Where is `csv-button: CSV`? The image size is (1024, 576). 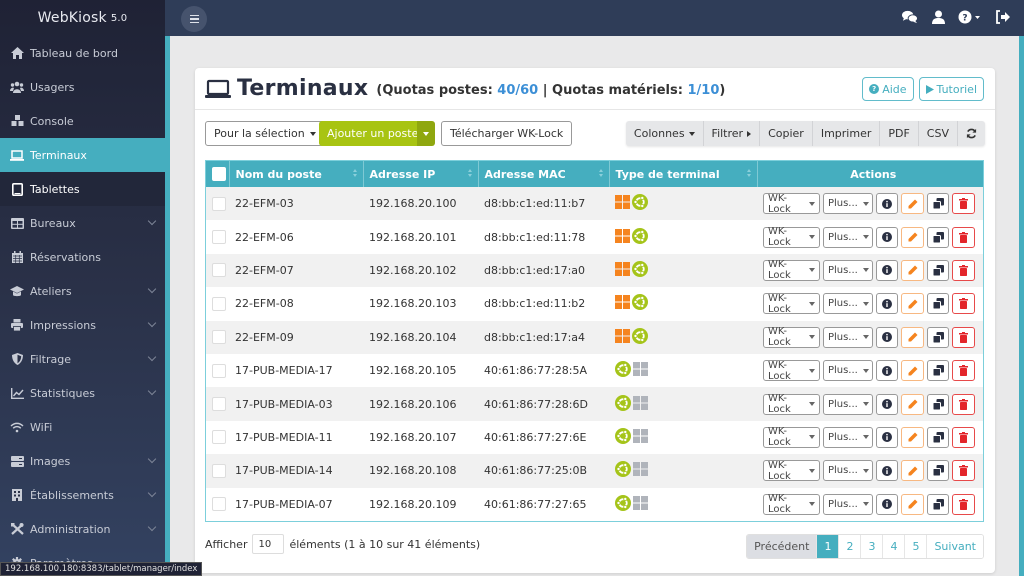
csv-button: CSV is located at coordinates (938, 133).